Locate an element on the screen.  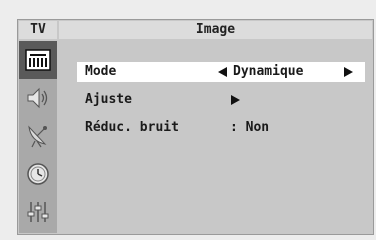
menu-item-ajuste: Ajuste is located at coordinates (221, 100).